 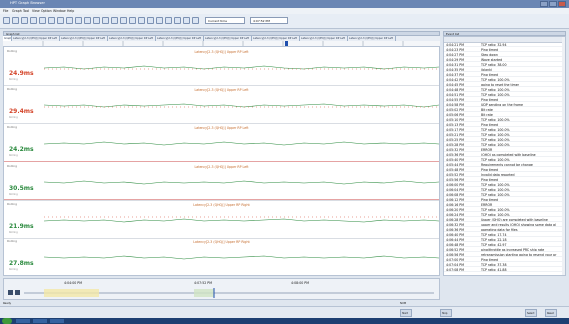 What do you see at coordinates (455, 249) in the screenshot?
I see `event-time: 4:06:52 PM` at bounding box center [455, 249].